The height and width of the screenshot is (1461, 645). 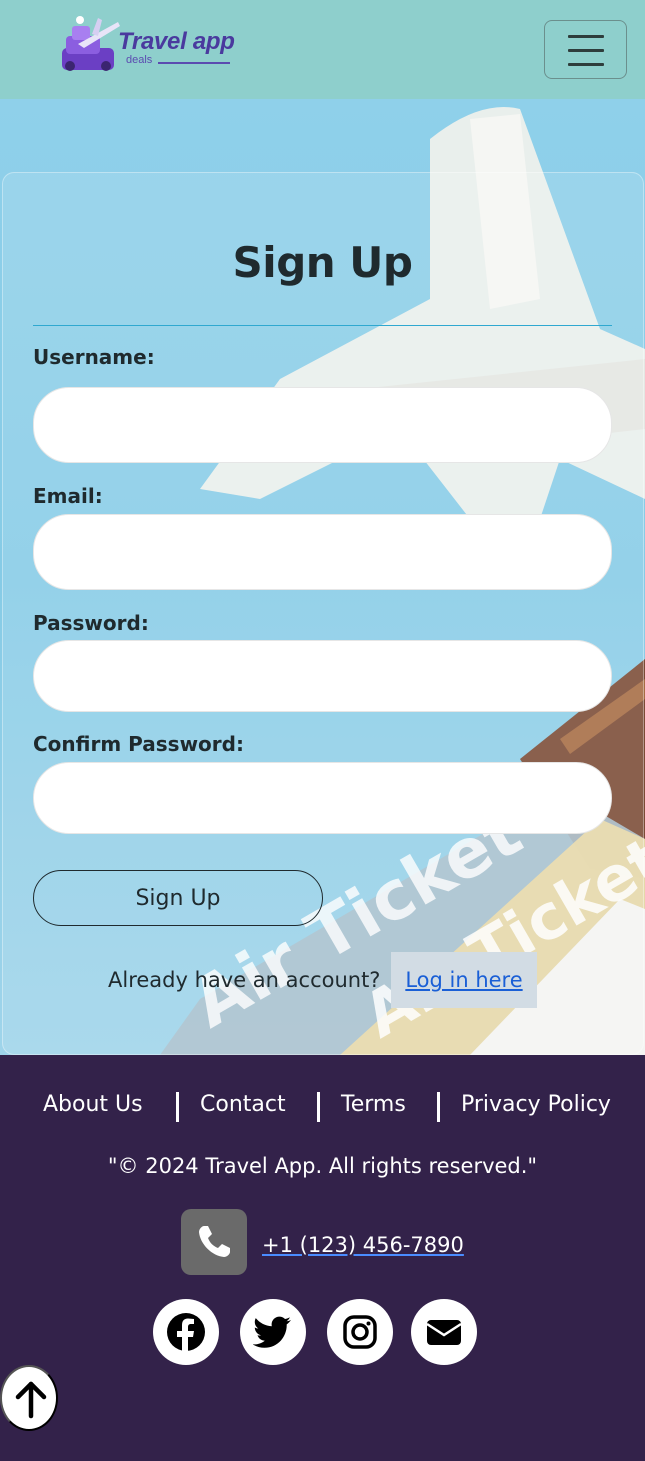 I want to click on arrow-up-icon, so click(x=31, y=1400).